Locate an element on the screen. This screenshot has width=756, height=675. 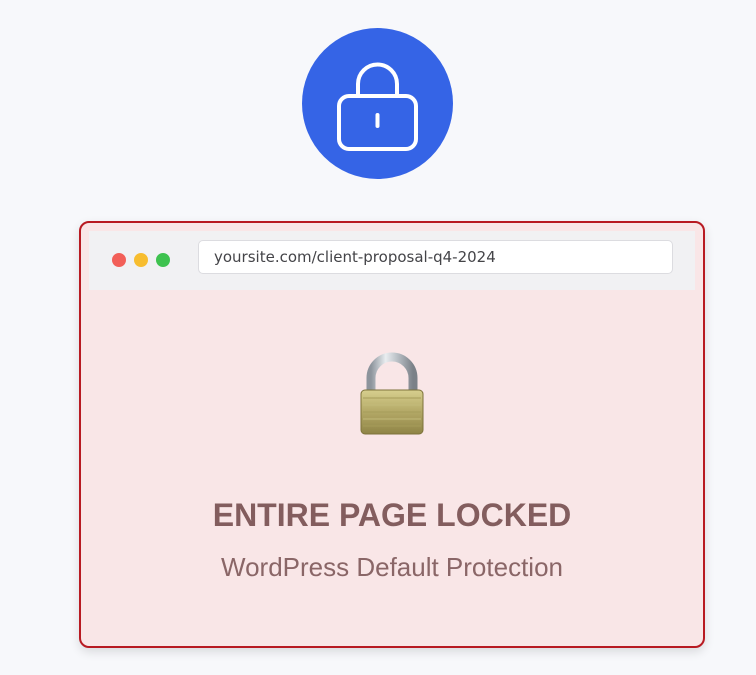
minimize-window-button is located at coordinates (141, 260).